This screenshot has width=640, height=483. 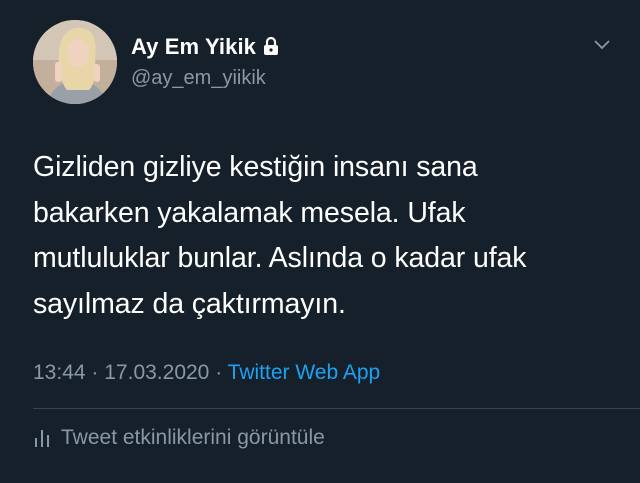 I want to click on tweet-meta: 13:44 · 17.03.2020 · Twitter Web App, so click(x=206, y=373).